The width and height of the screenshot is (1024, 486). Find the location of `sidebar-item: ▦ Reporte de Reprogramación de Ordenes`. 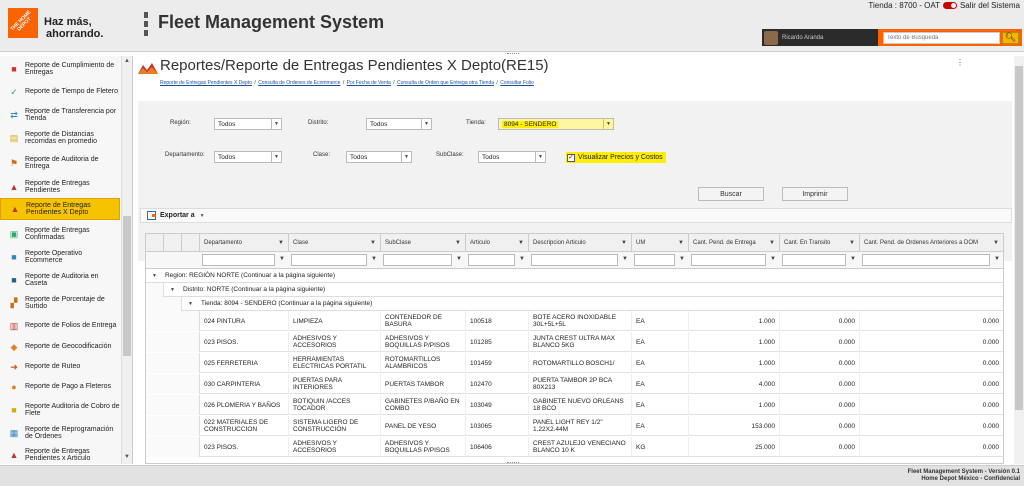

sidebar-item: ▦ Reporte de Reprogramación de Ordenes is located at coordinates (60, 433).